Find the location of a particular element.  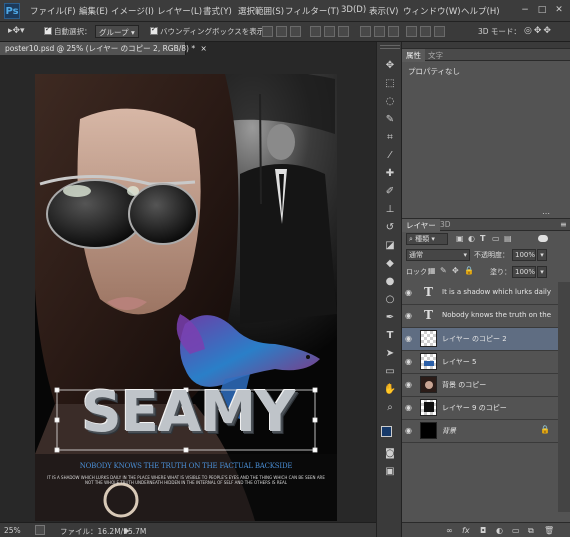

align-right-icon is located at coordinates (343, 31).